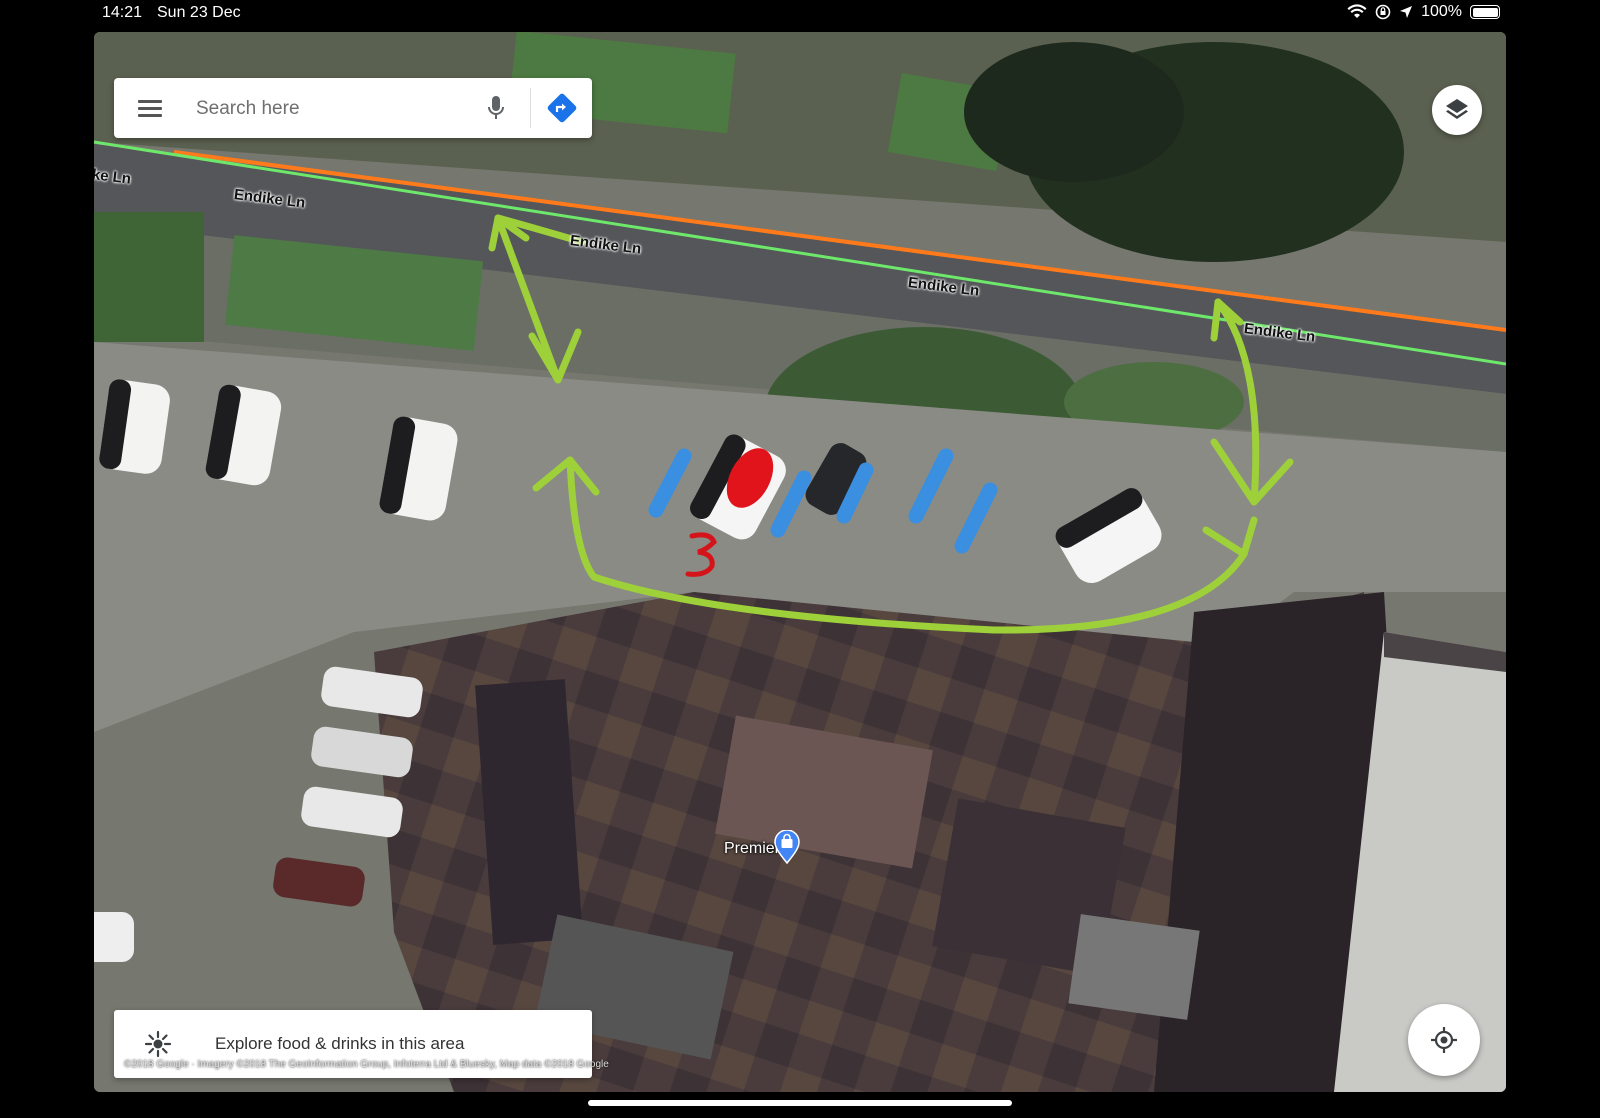 This screenshot has height=1118, width=1600. What do you see at coordinates (530, 108) in the screenshot?
I see `search-divider` at bounding box center [530, 108].